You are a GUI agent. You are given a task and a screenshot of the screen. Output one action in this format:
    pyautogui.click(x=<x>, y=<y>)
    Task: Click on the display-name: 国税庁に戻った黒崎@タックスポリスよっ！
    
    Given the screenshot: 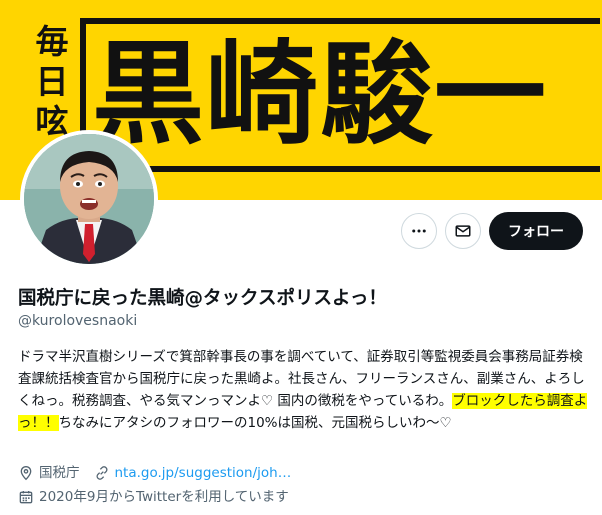 What is the action you would take?
    pyautogui.click(x=202, y=298)
    